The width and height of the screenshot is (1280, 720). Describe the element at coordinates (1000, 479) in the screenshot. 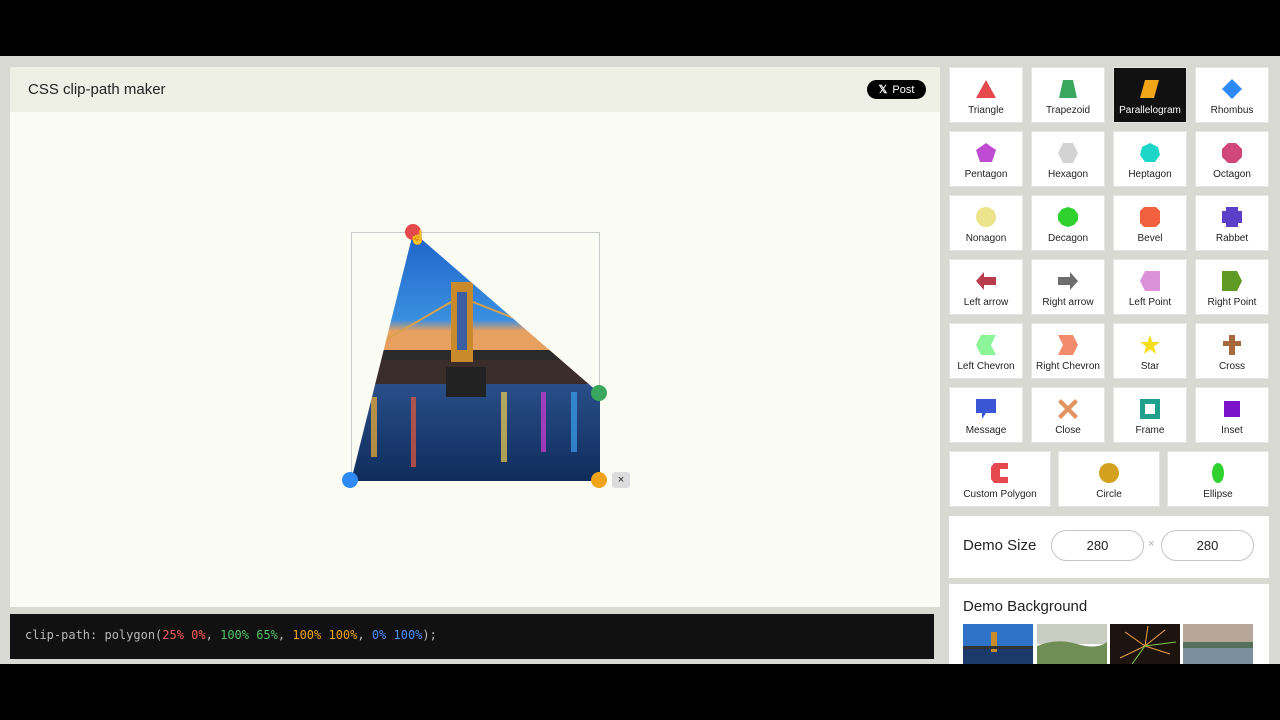

I see `shape-option-custom-polygon: Custom Polygon` at that location.